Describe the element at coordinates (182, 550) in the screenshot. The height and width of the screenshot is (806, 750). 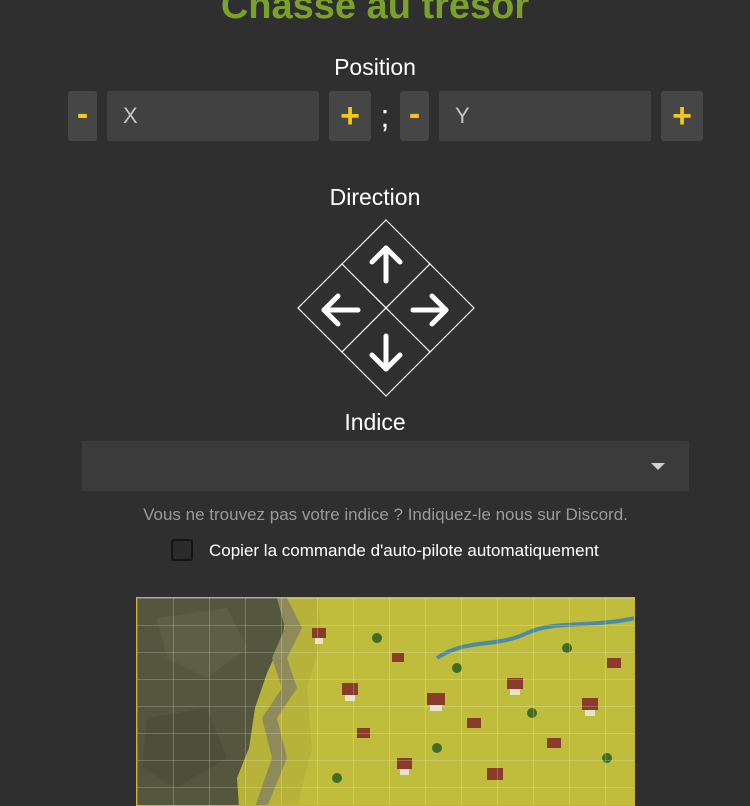
I see `autopilot-checkbox` at that location.